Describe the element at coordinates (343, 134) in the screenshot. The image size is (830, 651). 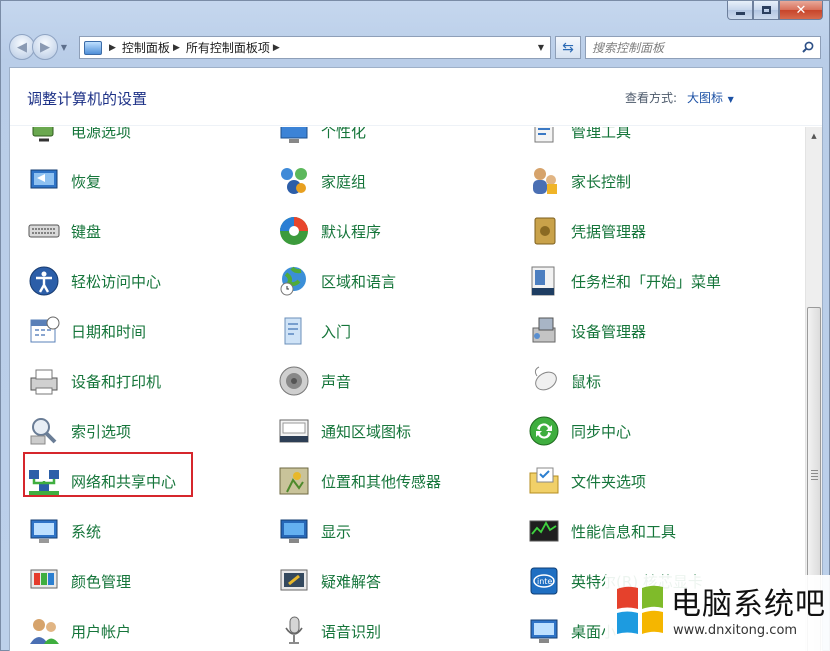
I see `item-label: 个性化` at that location.